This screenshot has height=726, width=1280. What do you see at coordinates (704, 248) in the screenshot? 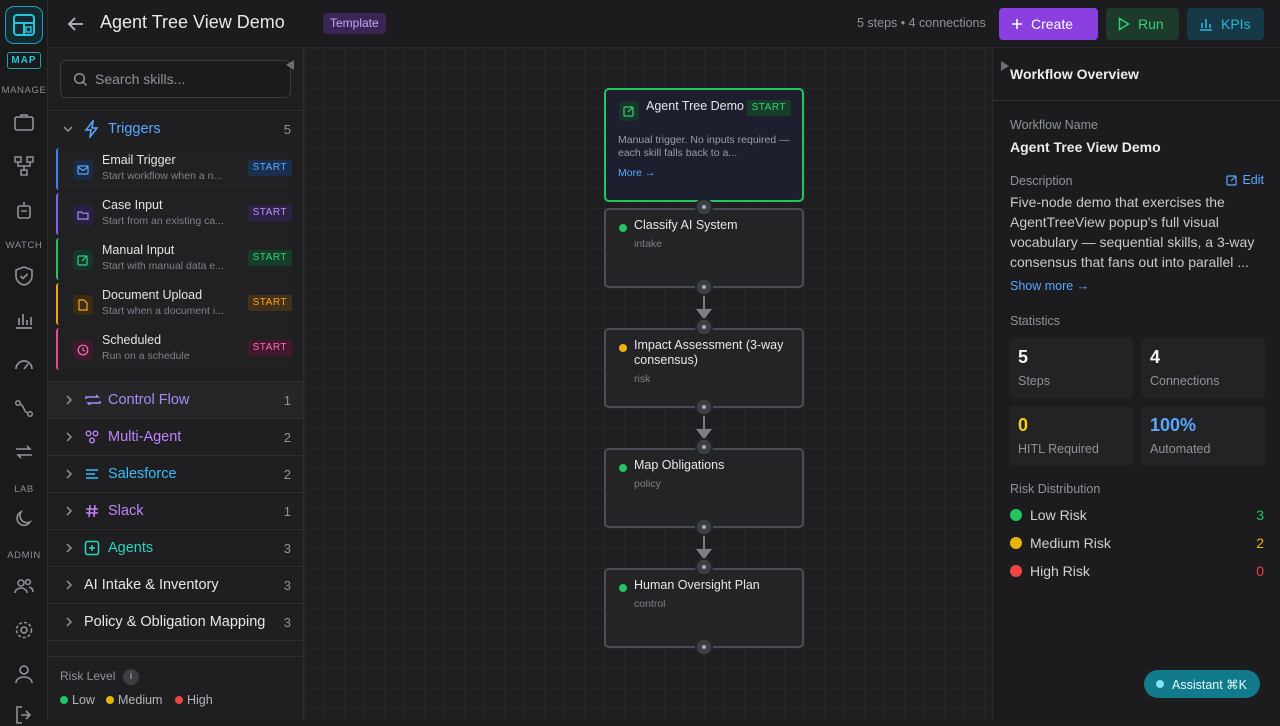
I see `workflow-node: Classify AI System intake` at bounding box center [704, 248].